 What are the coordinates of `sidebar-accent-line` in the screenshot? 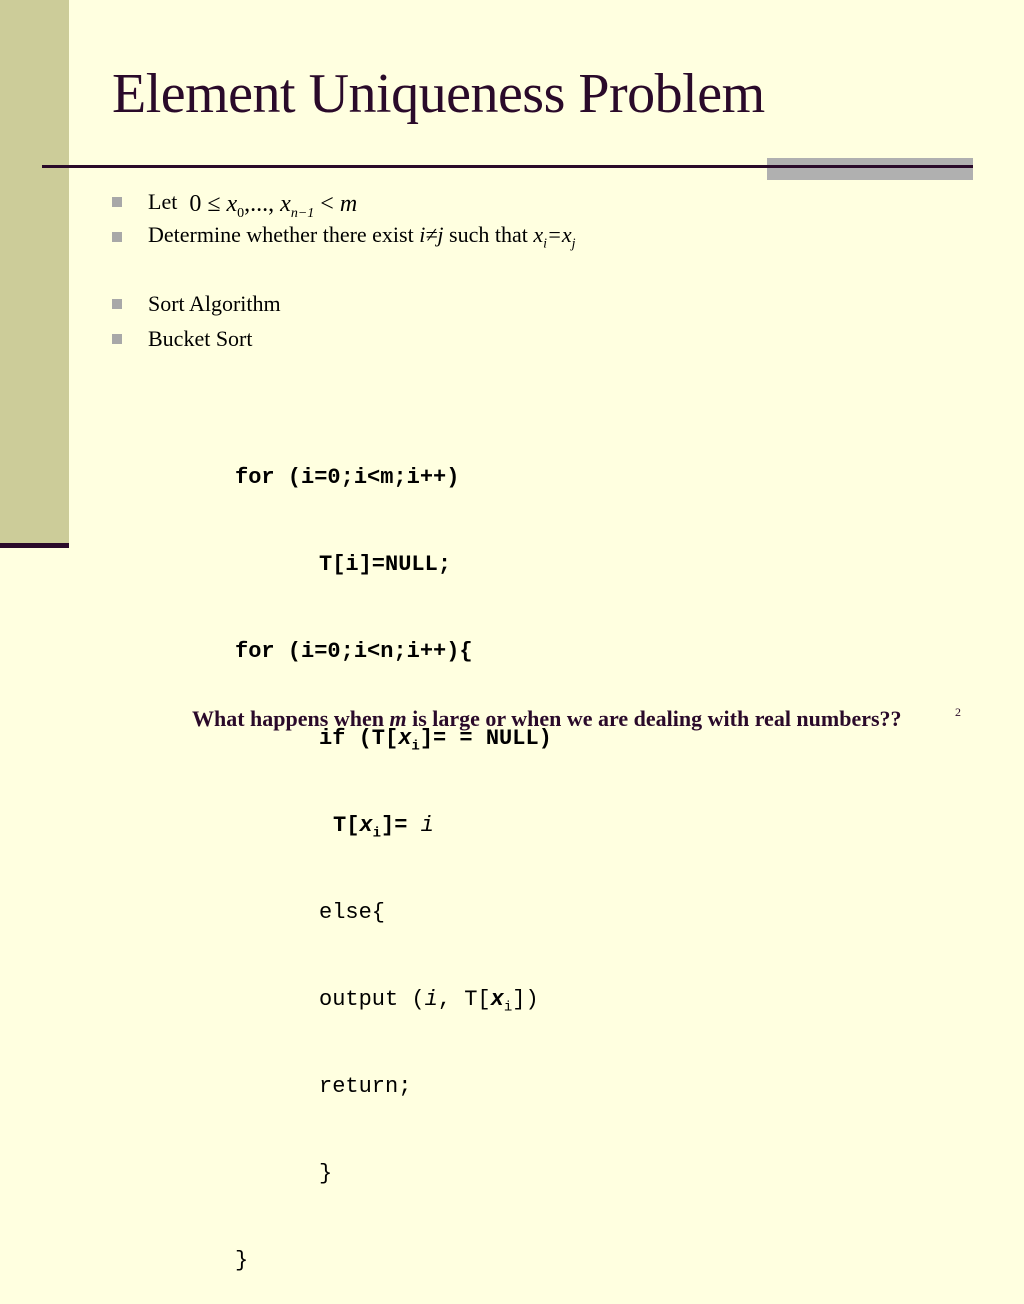 It's located at (34, 545).